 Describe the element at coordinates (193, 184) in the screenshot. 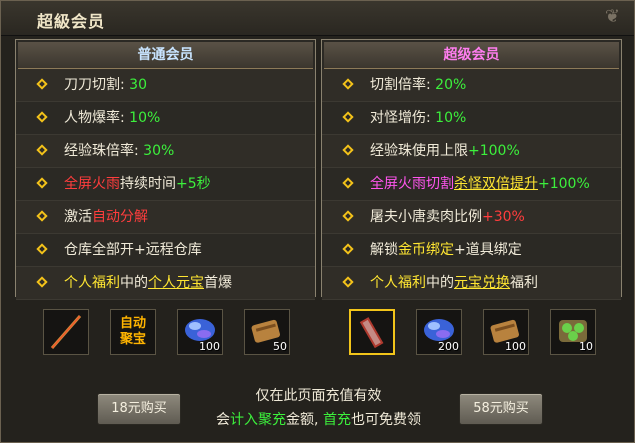

I see `benefit-text-part: +5秒` at that location.